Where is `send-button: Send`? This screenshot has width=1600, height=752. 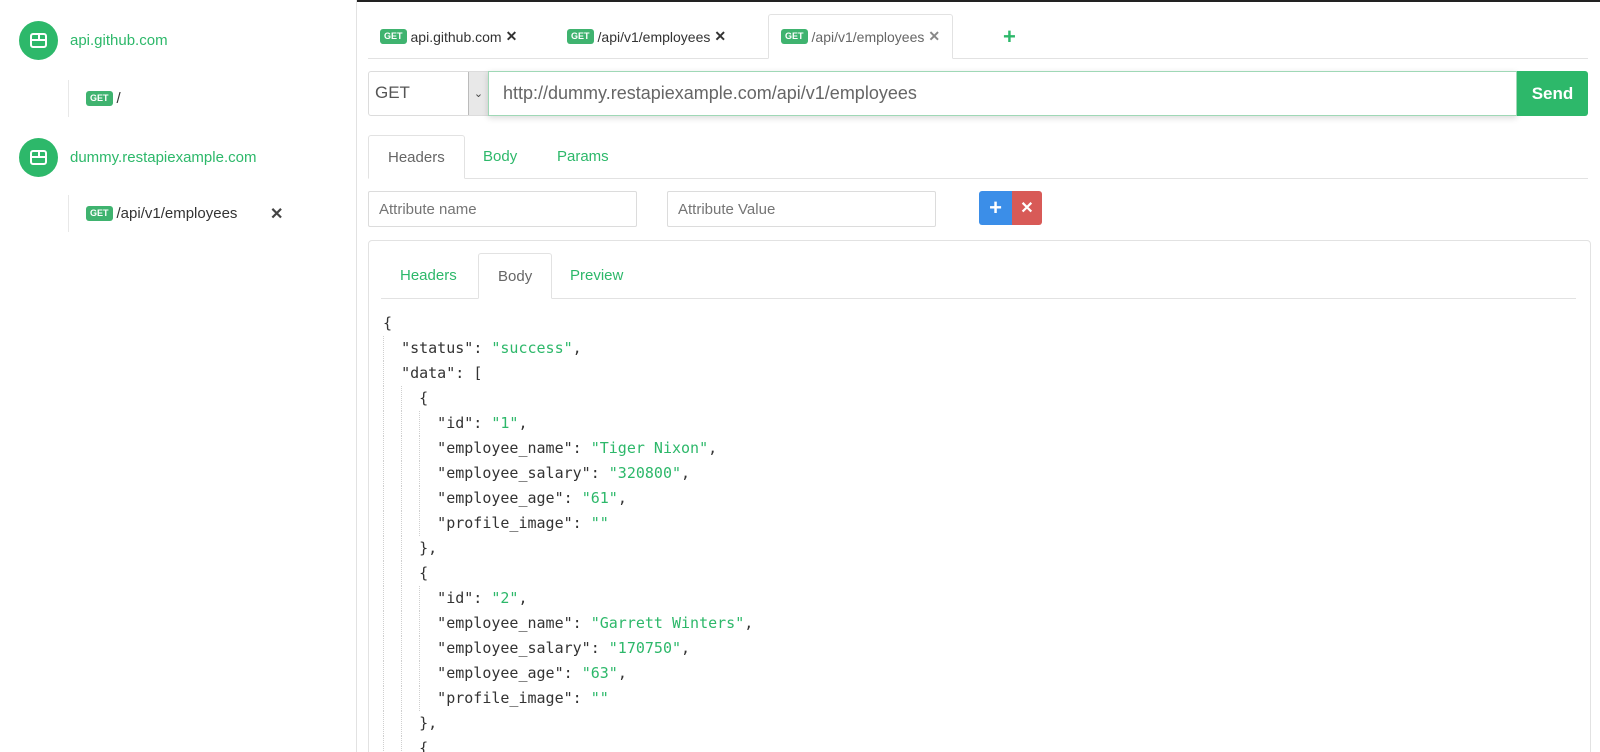 send-button: Send is located at coordinates (1552, 93).